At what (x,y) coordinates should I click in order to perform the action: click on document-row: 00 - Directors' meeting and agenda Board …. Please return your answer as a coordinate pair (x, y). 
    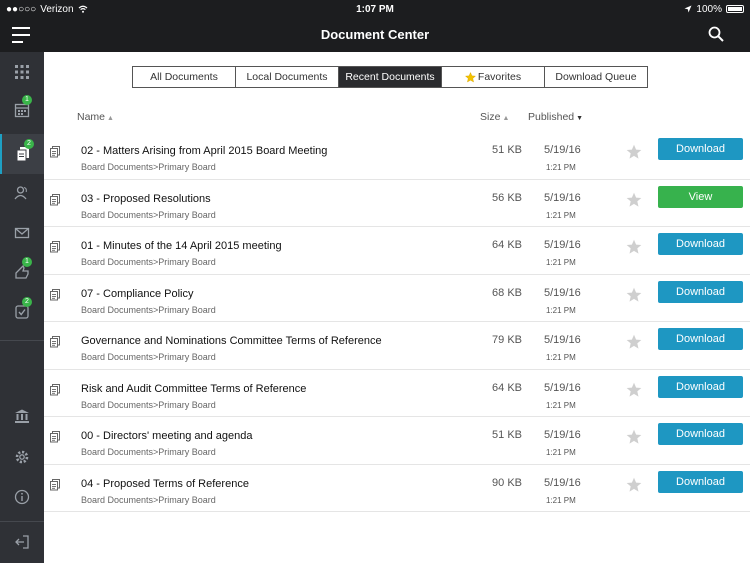
    Looking at the image, I should click on (397, 441).